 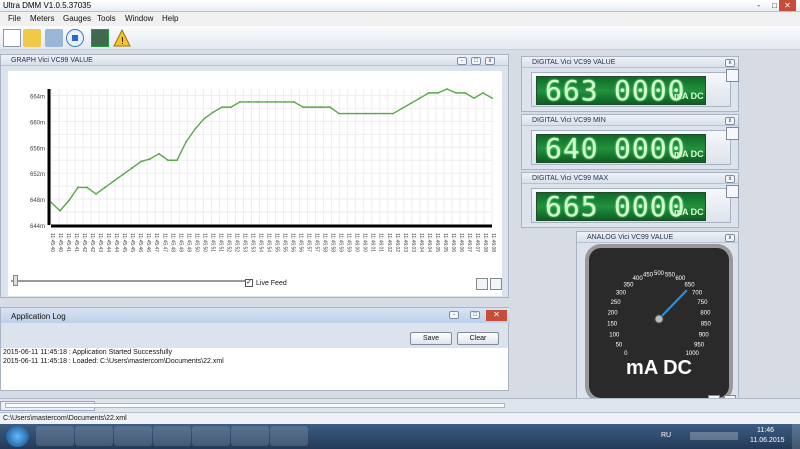 What do you see at coordinates (12, 38) in the screenshot?
I see `new-file-icon` at bounding box center [12, 38].